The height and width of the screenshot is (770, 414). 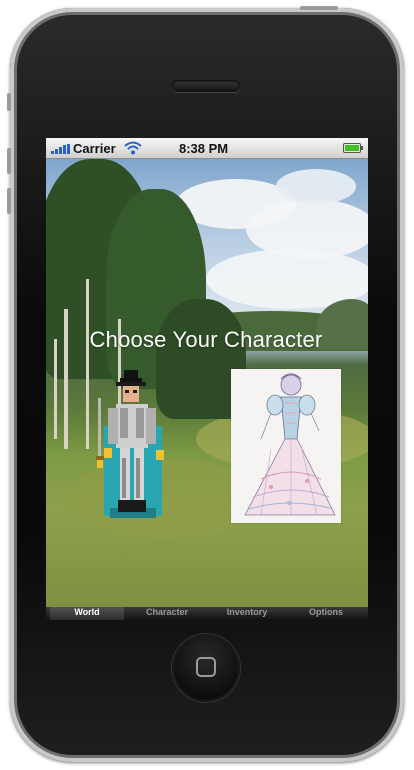 What do you see at coordinates (326, 613) in the screenshot?
I see `tab-options: Options` at bounding box center [326, 613].